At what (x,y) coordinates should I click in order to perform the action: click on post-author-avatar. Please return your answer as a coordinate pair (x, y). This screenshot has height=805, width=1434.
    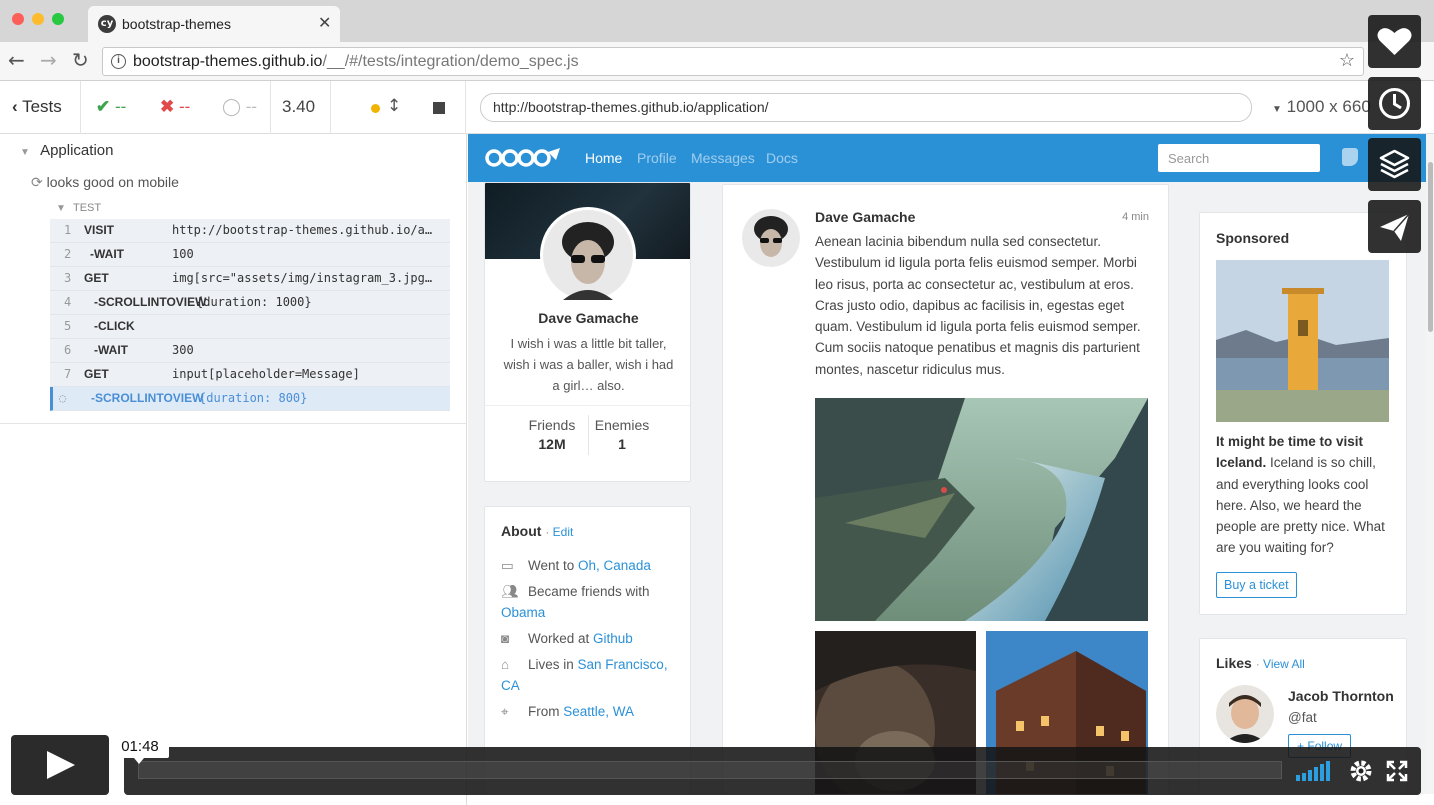
    Looking at the image, I should click on (771, 238).